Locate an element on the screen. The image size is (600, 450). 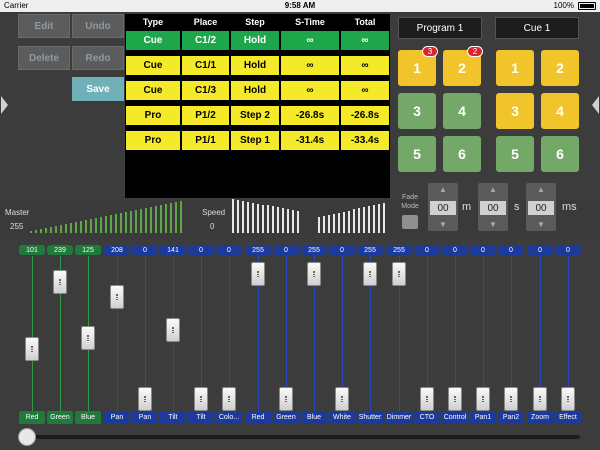
channel-label: CTO is located at coordinates (427, 417).